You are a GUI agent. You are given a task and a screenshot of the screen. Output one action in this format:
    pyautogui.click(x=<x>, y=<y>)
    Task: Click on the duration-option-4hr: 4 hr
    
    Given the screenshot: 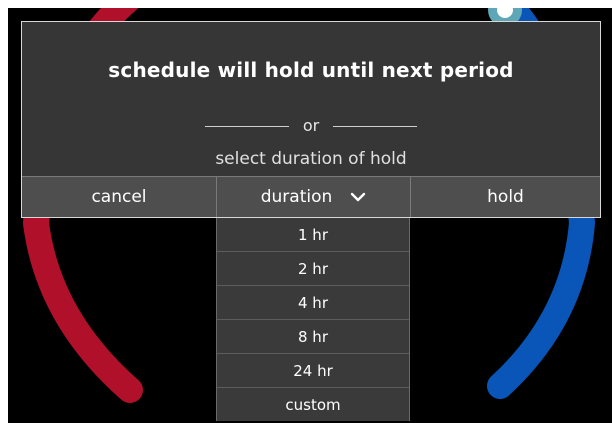 What is the action you would take?
    pyautogui.click(x=313, y=302)
    